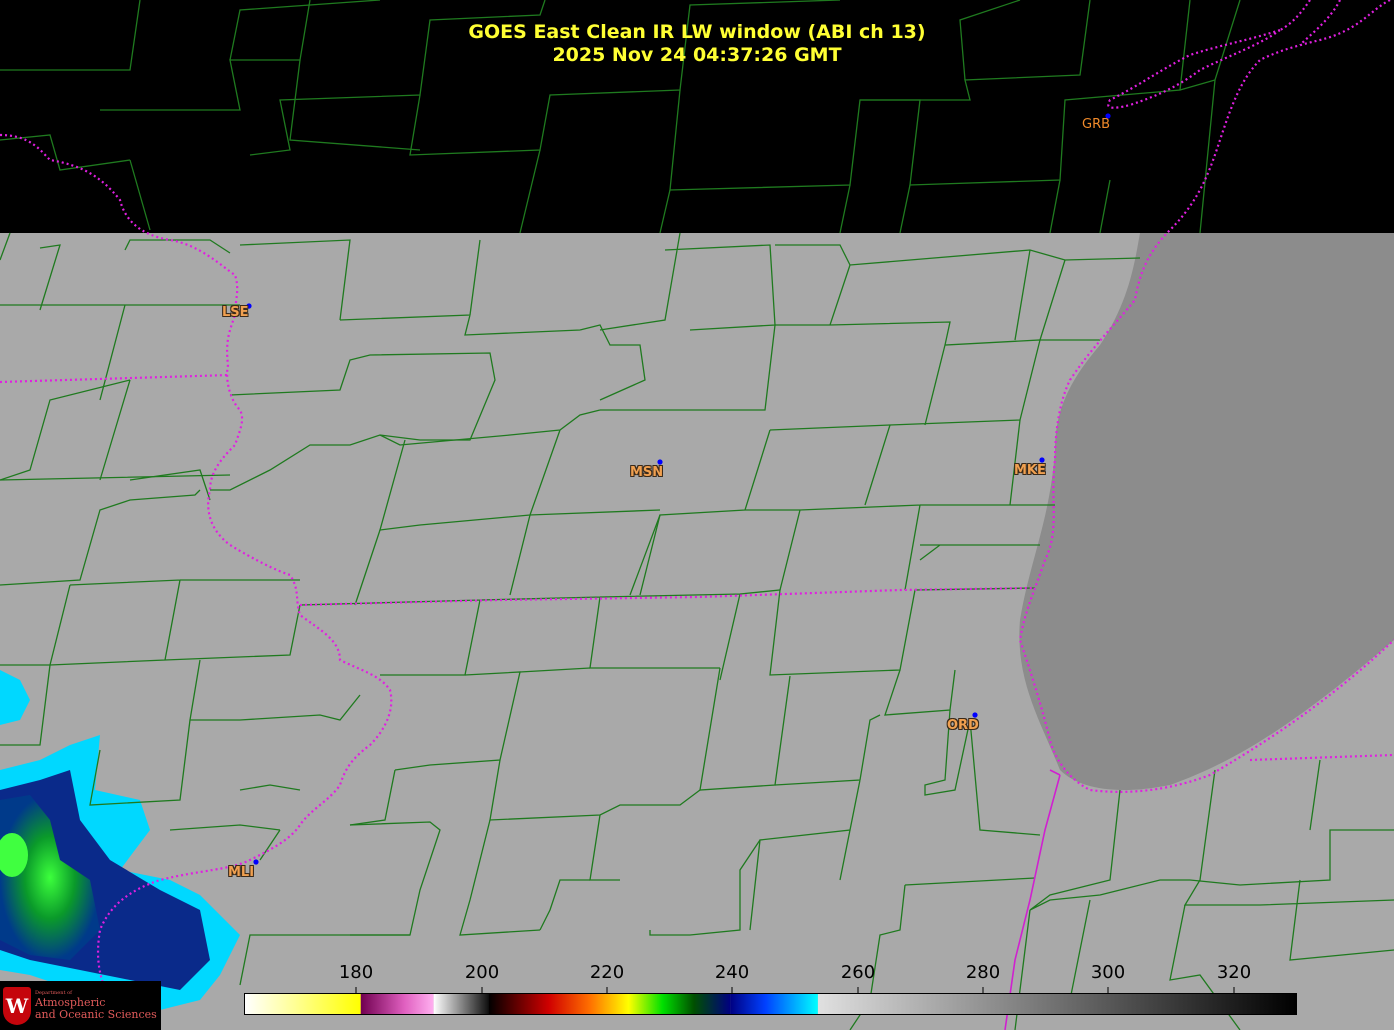  Describe the element at coordinates (1030, 470) in the screenshot. I see `station-label-mke: MKE` at that location.